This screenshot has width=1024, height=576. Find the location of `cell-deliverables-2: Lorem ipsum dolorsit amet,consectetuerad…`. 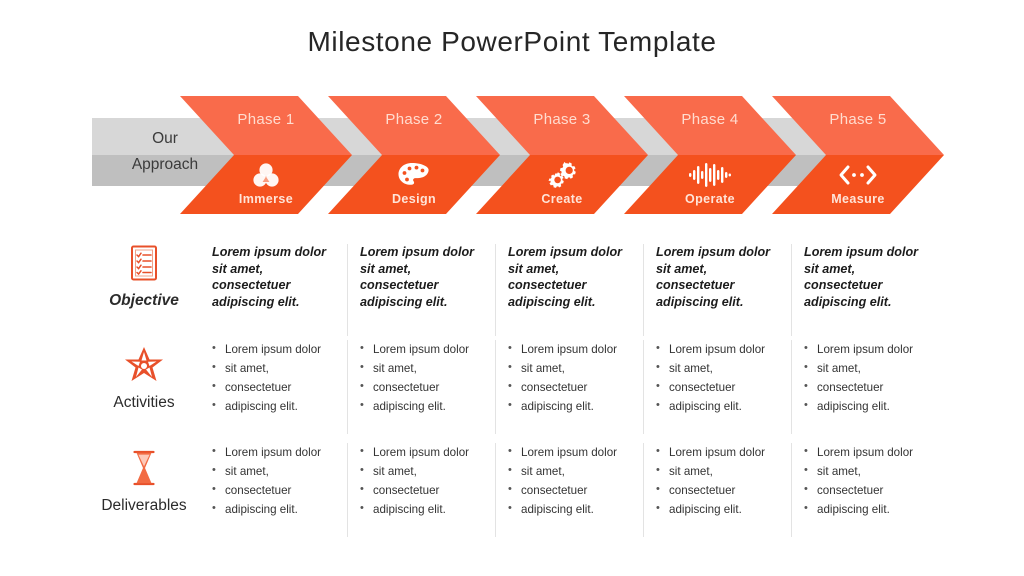

cell-deliverables-2: Lorem ipsum dolorsit amet,consectetuerad… is located at coordinates (422, 489).